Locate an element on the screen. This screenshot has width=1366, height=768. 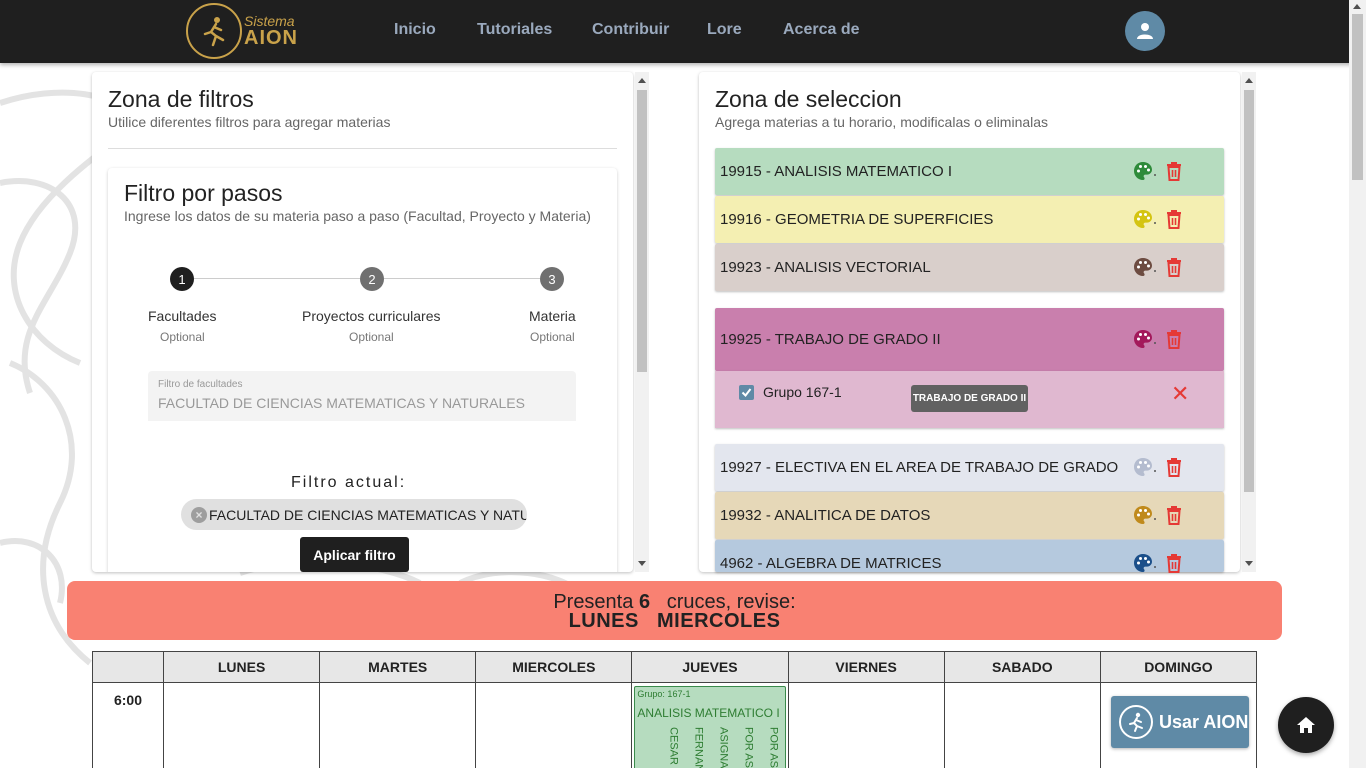
runner-icon is located at coordinates (1136, 722).